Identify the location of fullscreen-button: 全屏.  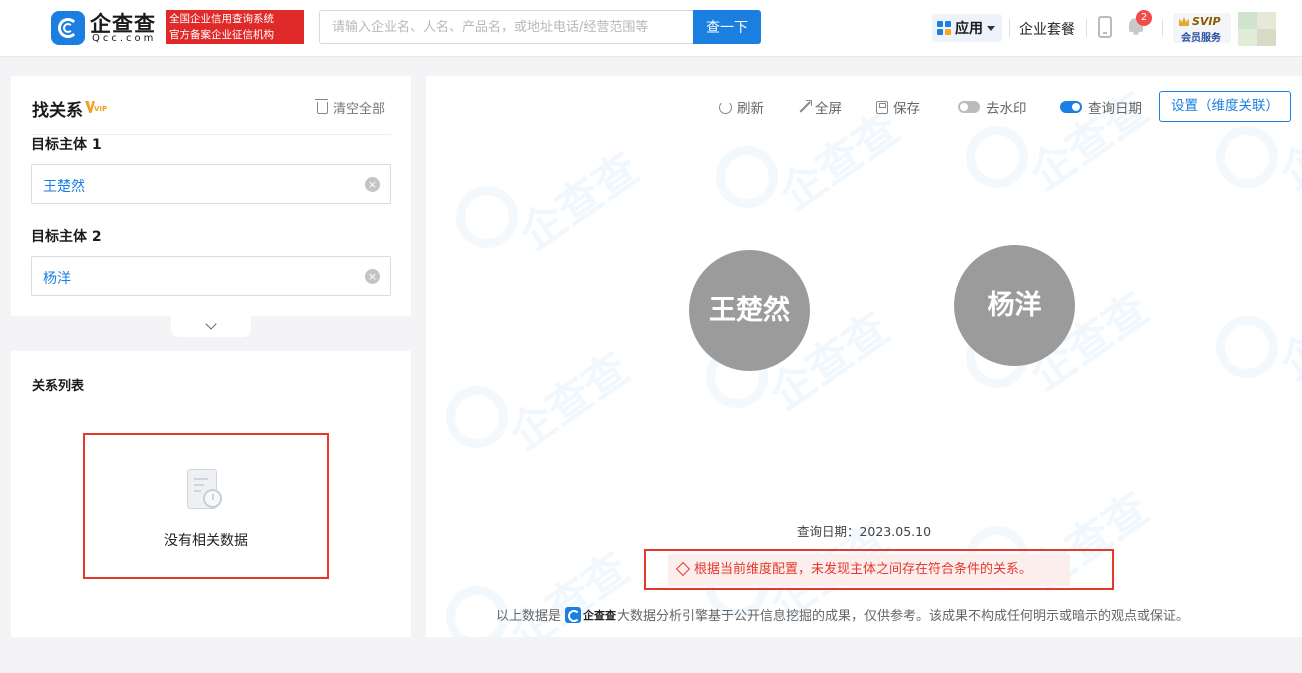
(820, 107).